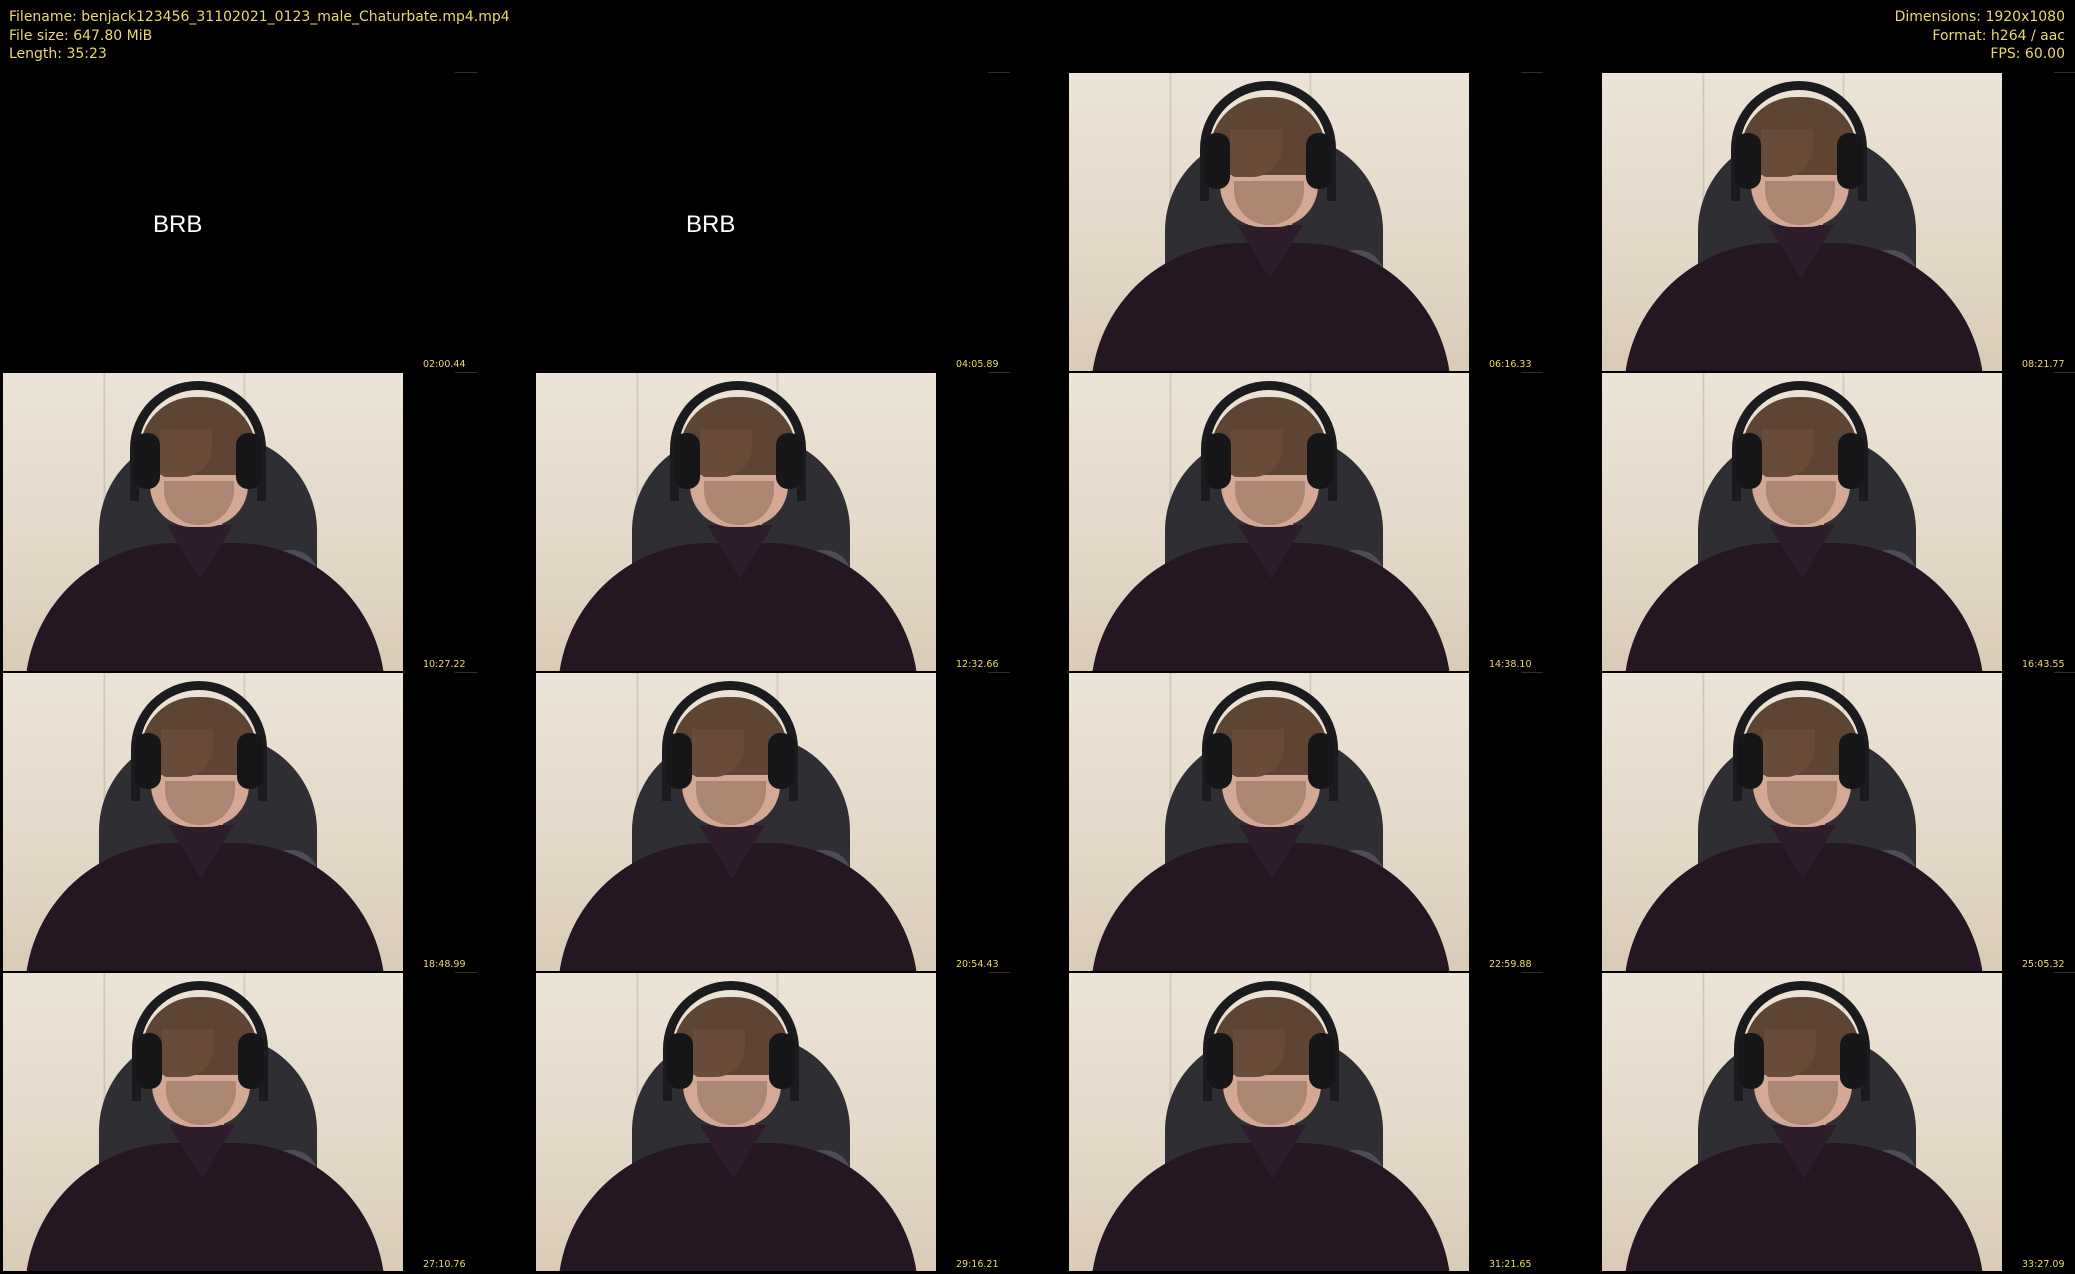  What do you see at coordinates (1510, 664) in the screenshot?
I see `timestamp-label: 14:38.10` at bounding box center [1510, 664].